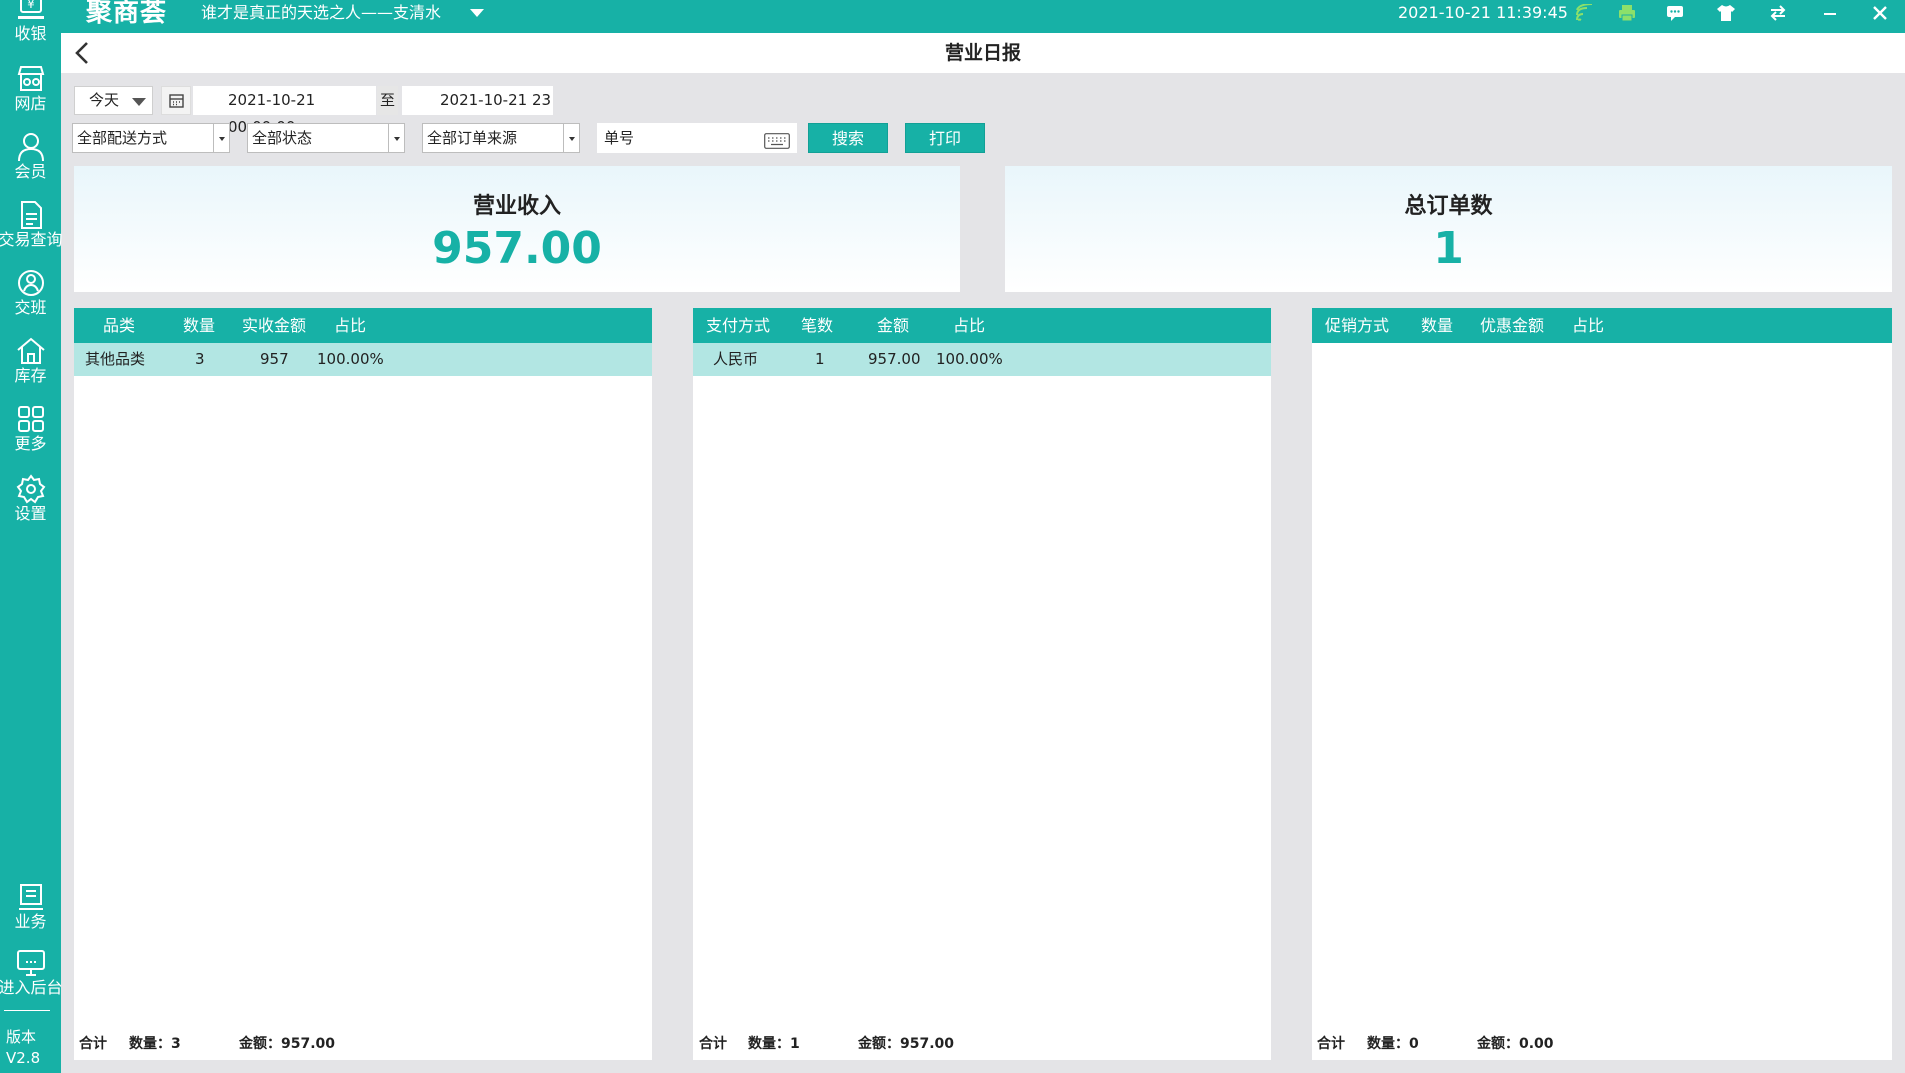 The width and height of the screenshot is (1905, 1073). I want to click on column-header: 数量, so click(1437, 325).